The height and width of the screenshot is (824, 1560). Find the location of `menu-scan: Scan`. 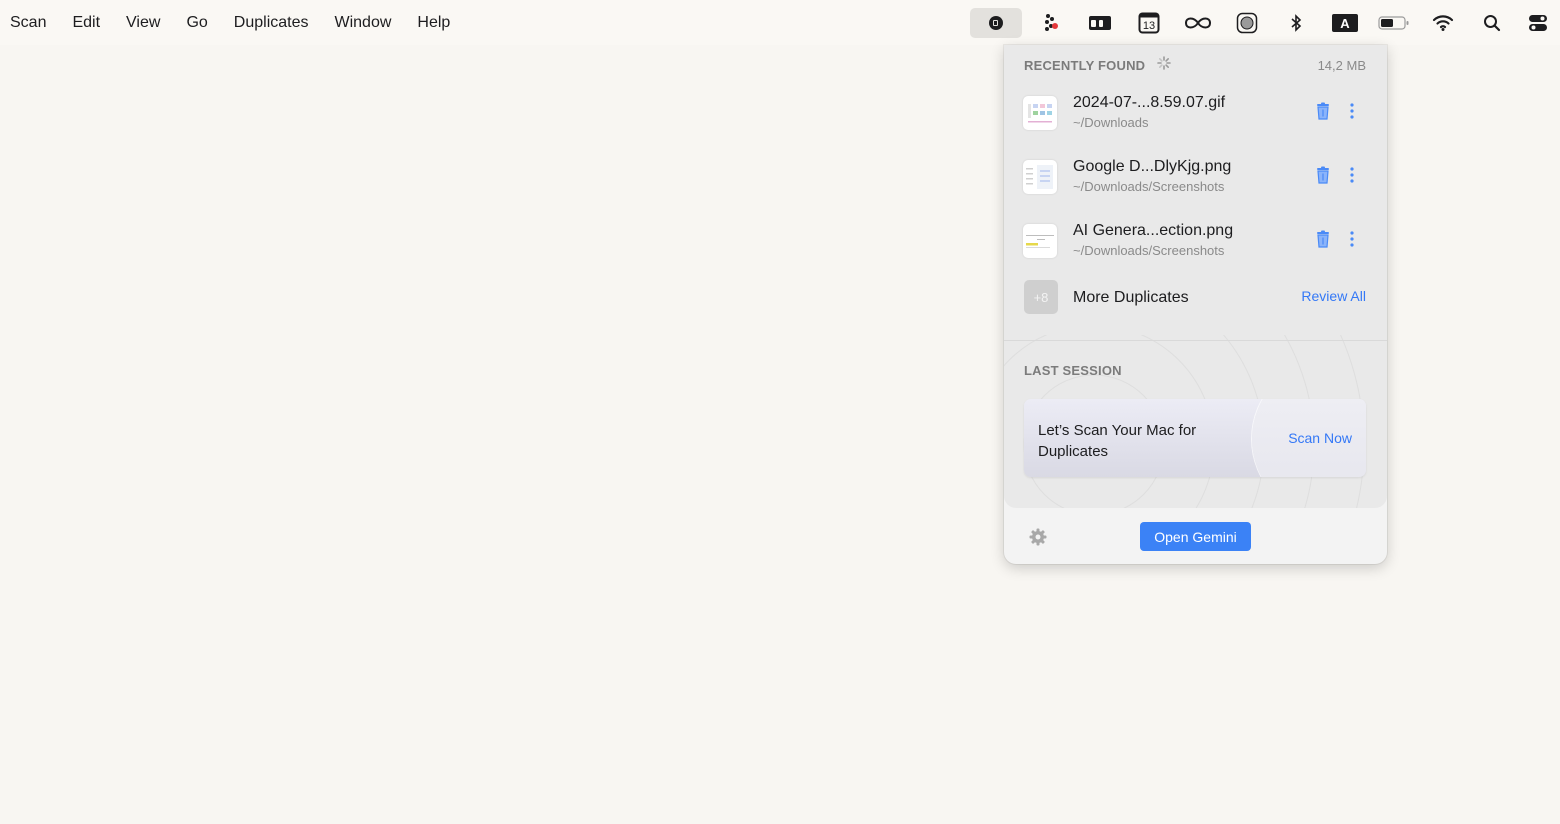

menu-scan: Scan is located at coordinates (28, 23).